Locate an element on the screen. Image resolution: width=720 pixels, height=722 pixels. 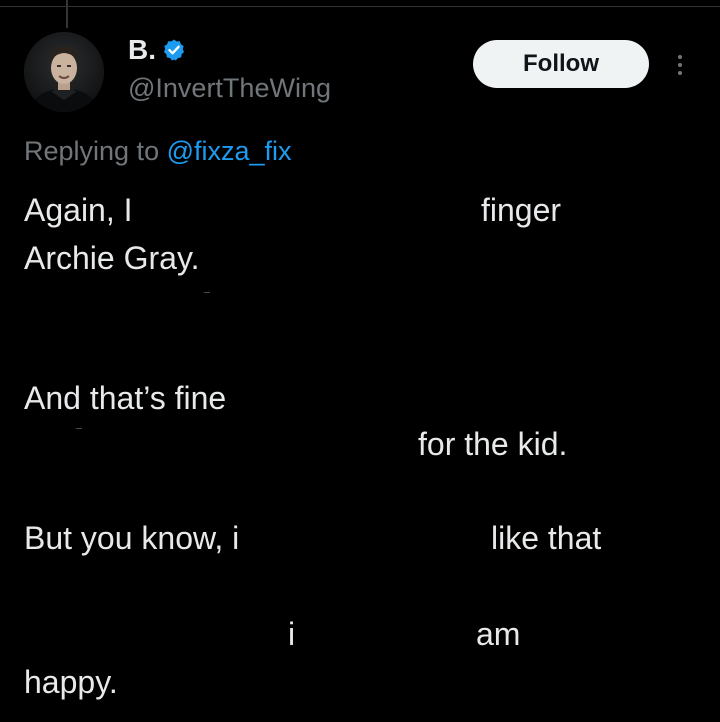
tweet-text-fragment: And that’s fine is located at coordinates (125, 398).